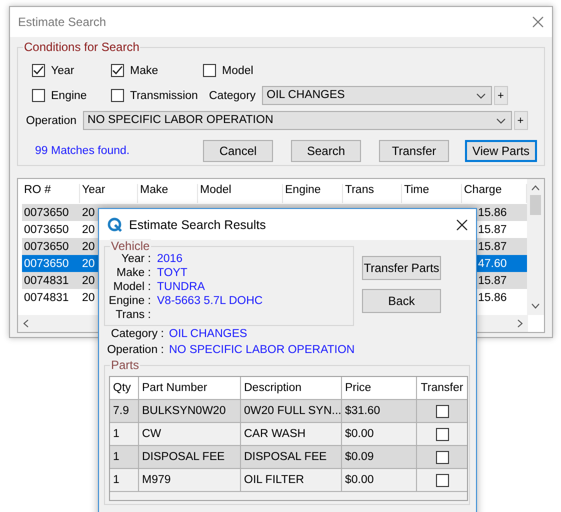 This screenshot has width=561, height=512. What do you see at coordinates (172, 273) in the screenshot?
I see `field-value: TOYT` at bounding box center [172, 273].